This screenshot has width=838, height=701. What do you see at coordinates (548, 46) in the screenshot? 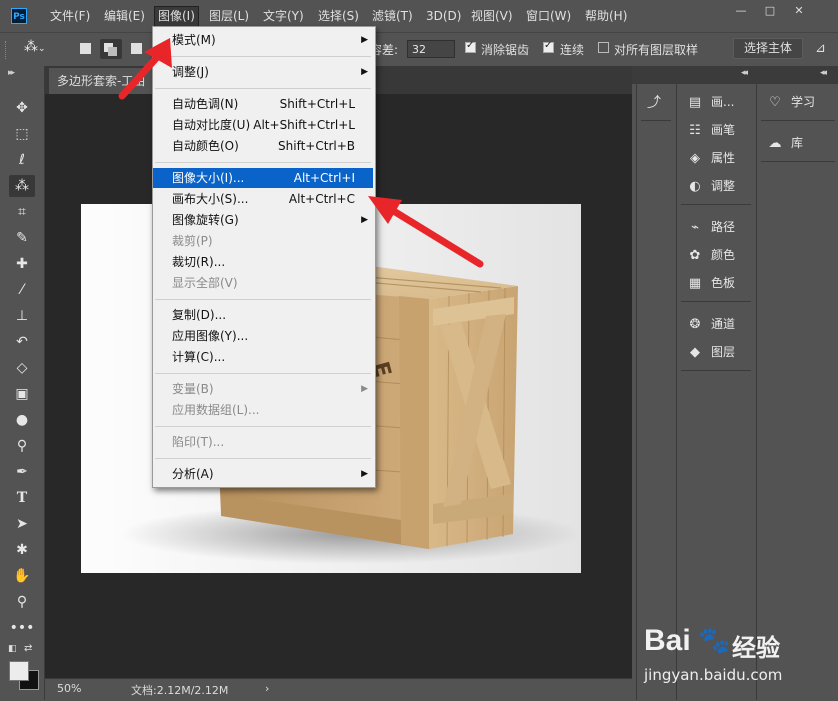
I see `contiguous-checkbox` at bounding box center [548, 46].